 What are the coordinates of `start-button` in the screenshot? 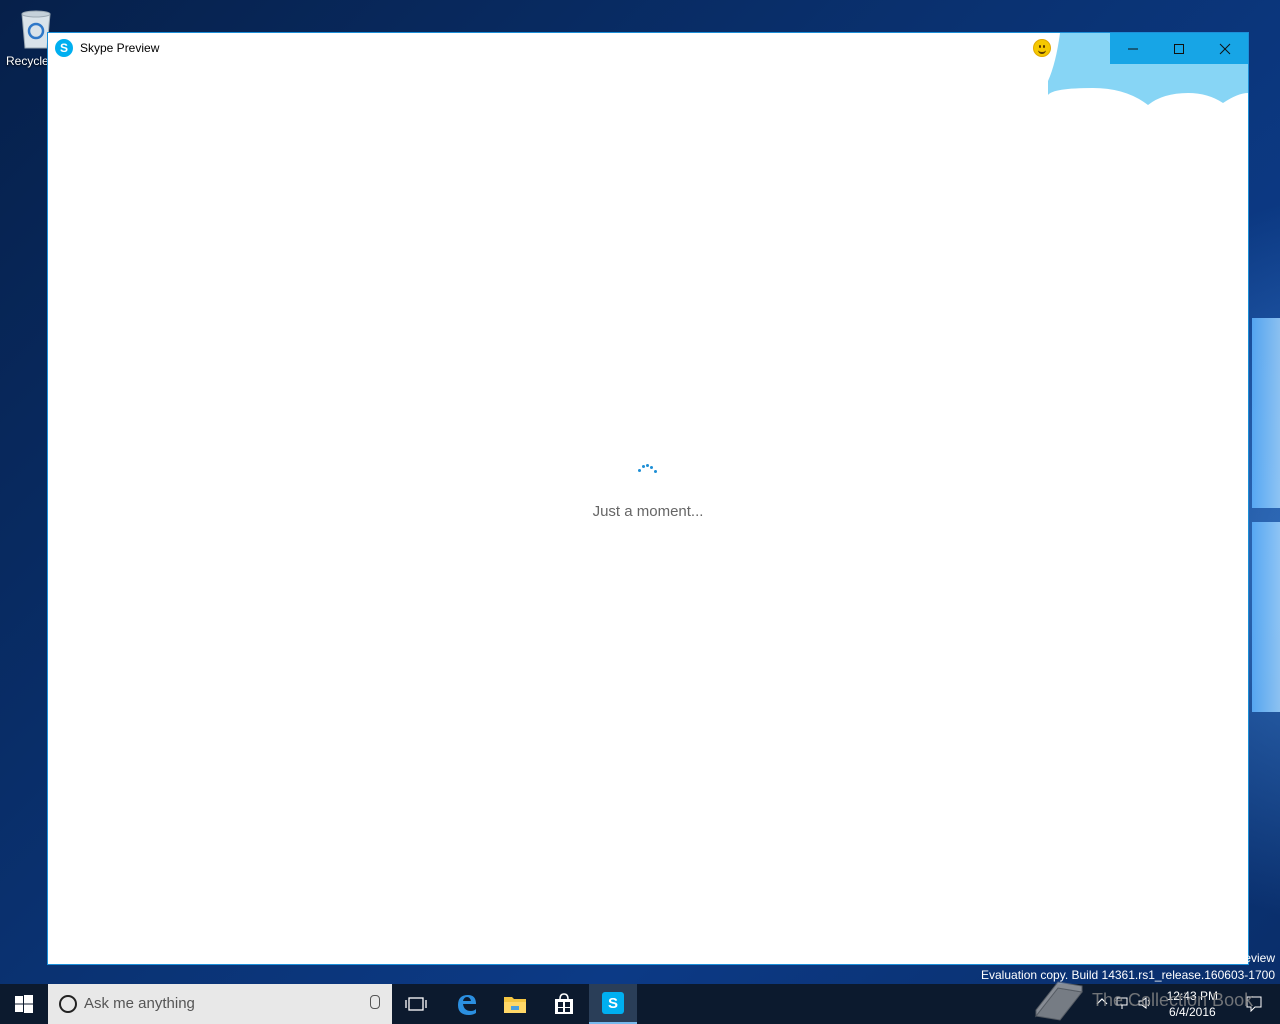 It's located at (24, 1004).